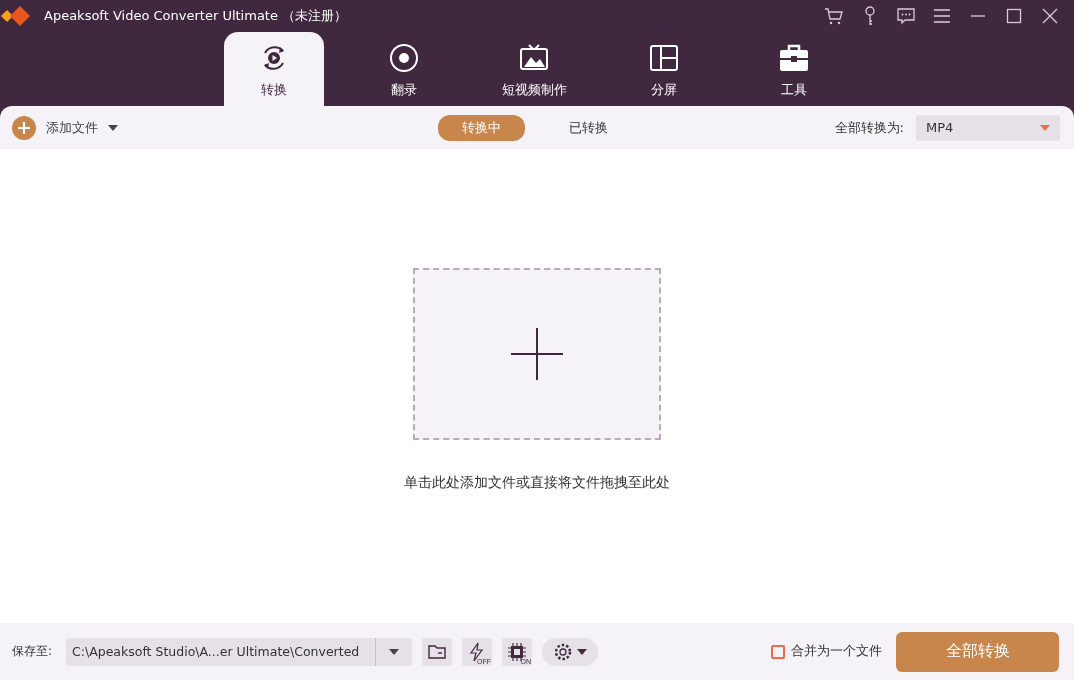 Image resolution: width=1074 pixels, height=680 pixels. What do you see at coordinates (534, 58) in the screenshot?
I see `tv-picture-icon` at bounding box center [534, 58].